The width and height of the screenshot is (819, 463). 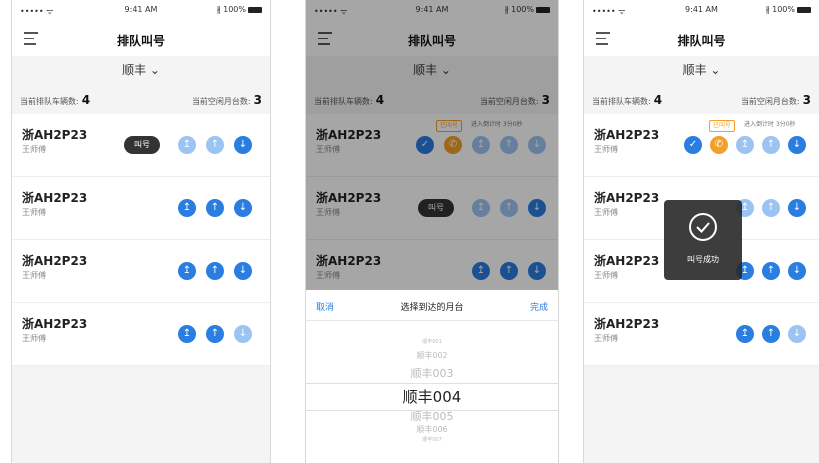 What do you see at coordinates (432, 341) in the screenshot?
I see `picker-option: 顺丰001` at bounding box center [432, 341].